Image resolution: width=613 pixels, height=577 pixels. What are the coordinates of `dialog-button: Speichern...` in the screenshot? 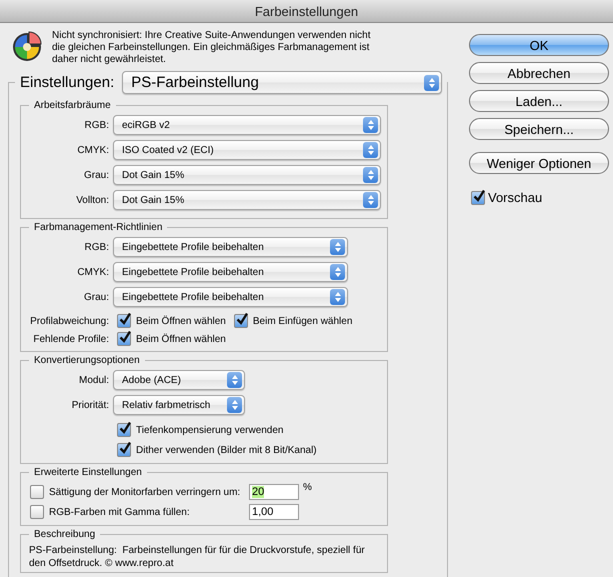 It's located at (539, 129).